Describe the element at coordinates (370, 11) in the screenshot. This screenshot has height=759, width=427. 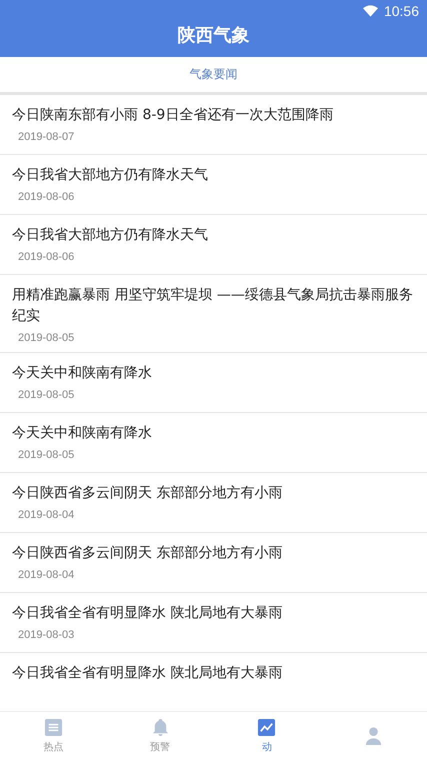
I see `wifi-icon` at that location.